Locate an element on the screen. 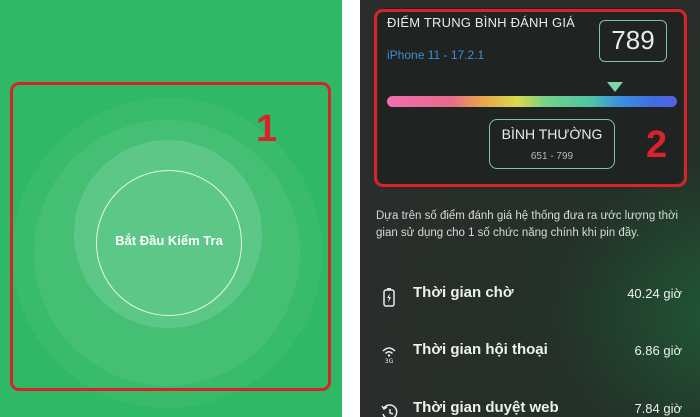 The width and height of the screenshot is (700, 417). panel-divider is located at coordinates (351, 208).